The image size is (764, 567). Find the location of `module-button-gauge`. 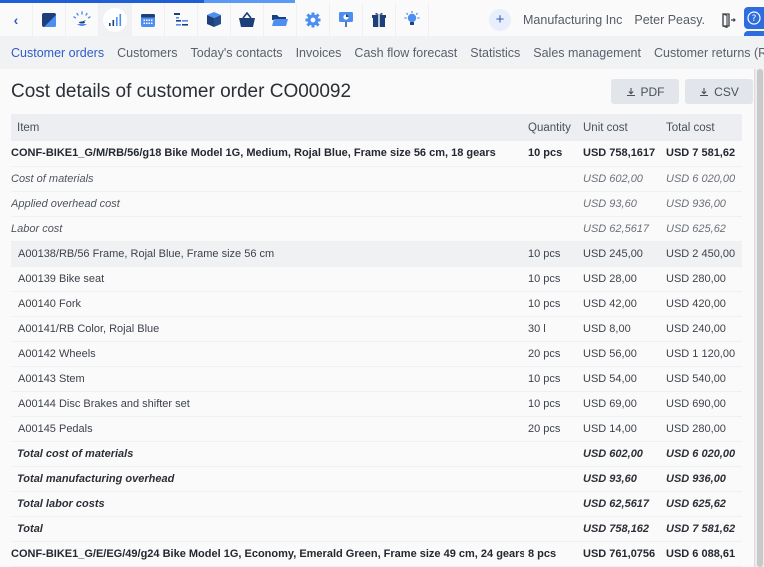

module-button-gauge is located at coordinates (82, 19).